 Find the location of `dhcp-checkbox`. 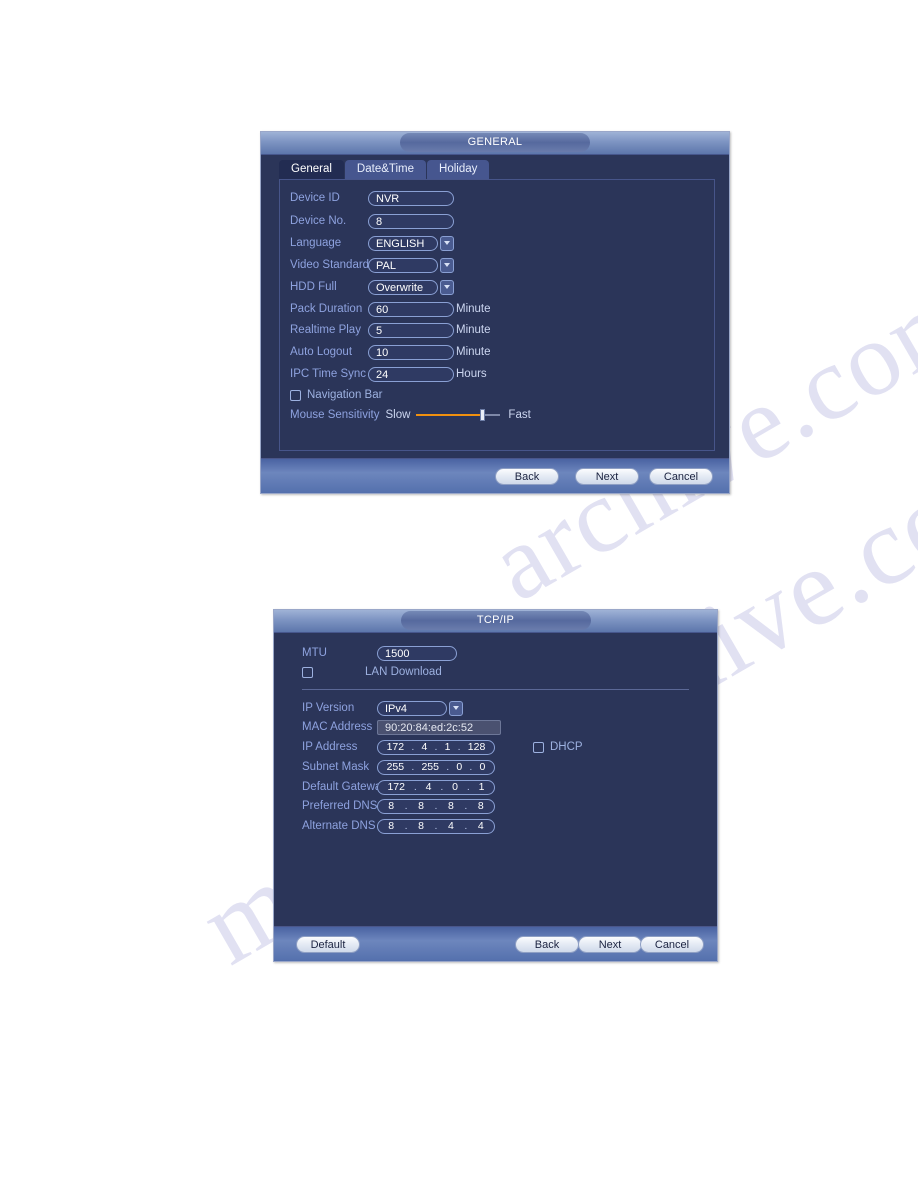

dhcp-checkbox is located at coordinates (538, 747).